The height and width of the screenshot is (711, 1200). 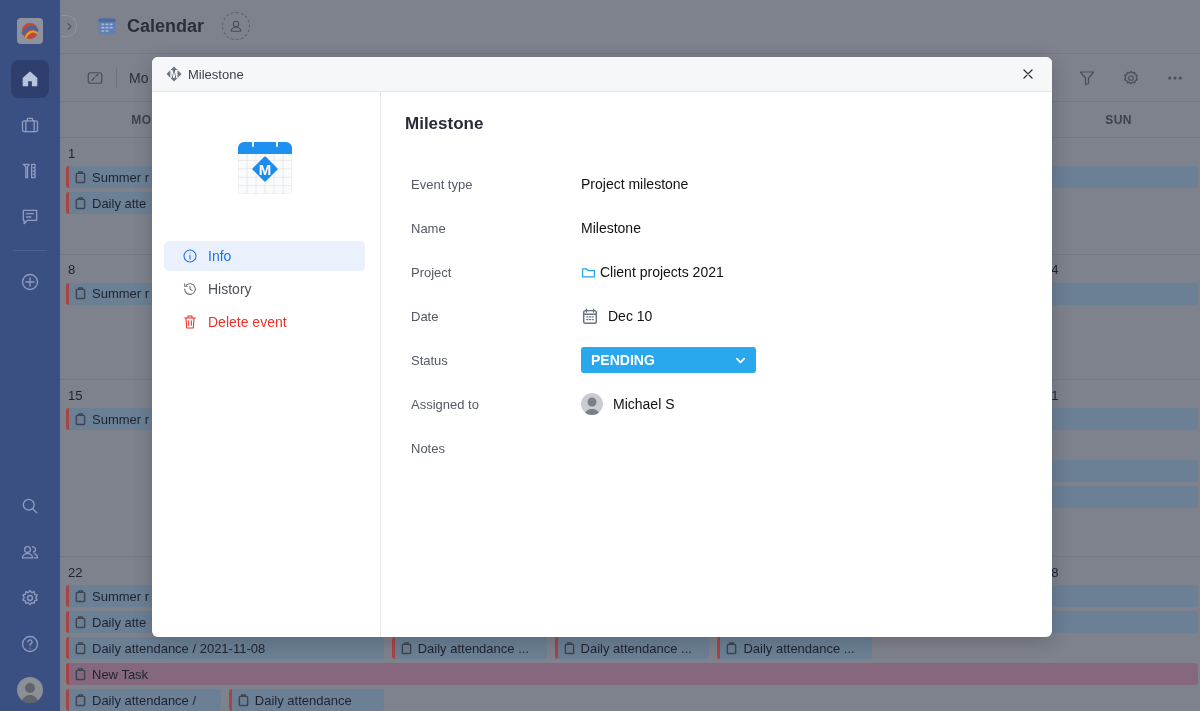 I want to click on field-label: Project, so click(x=431, y=272).